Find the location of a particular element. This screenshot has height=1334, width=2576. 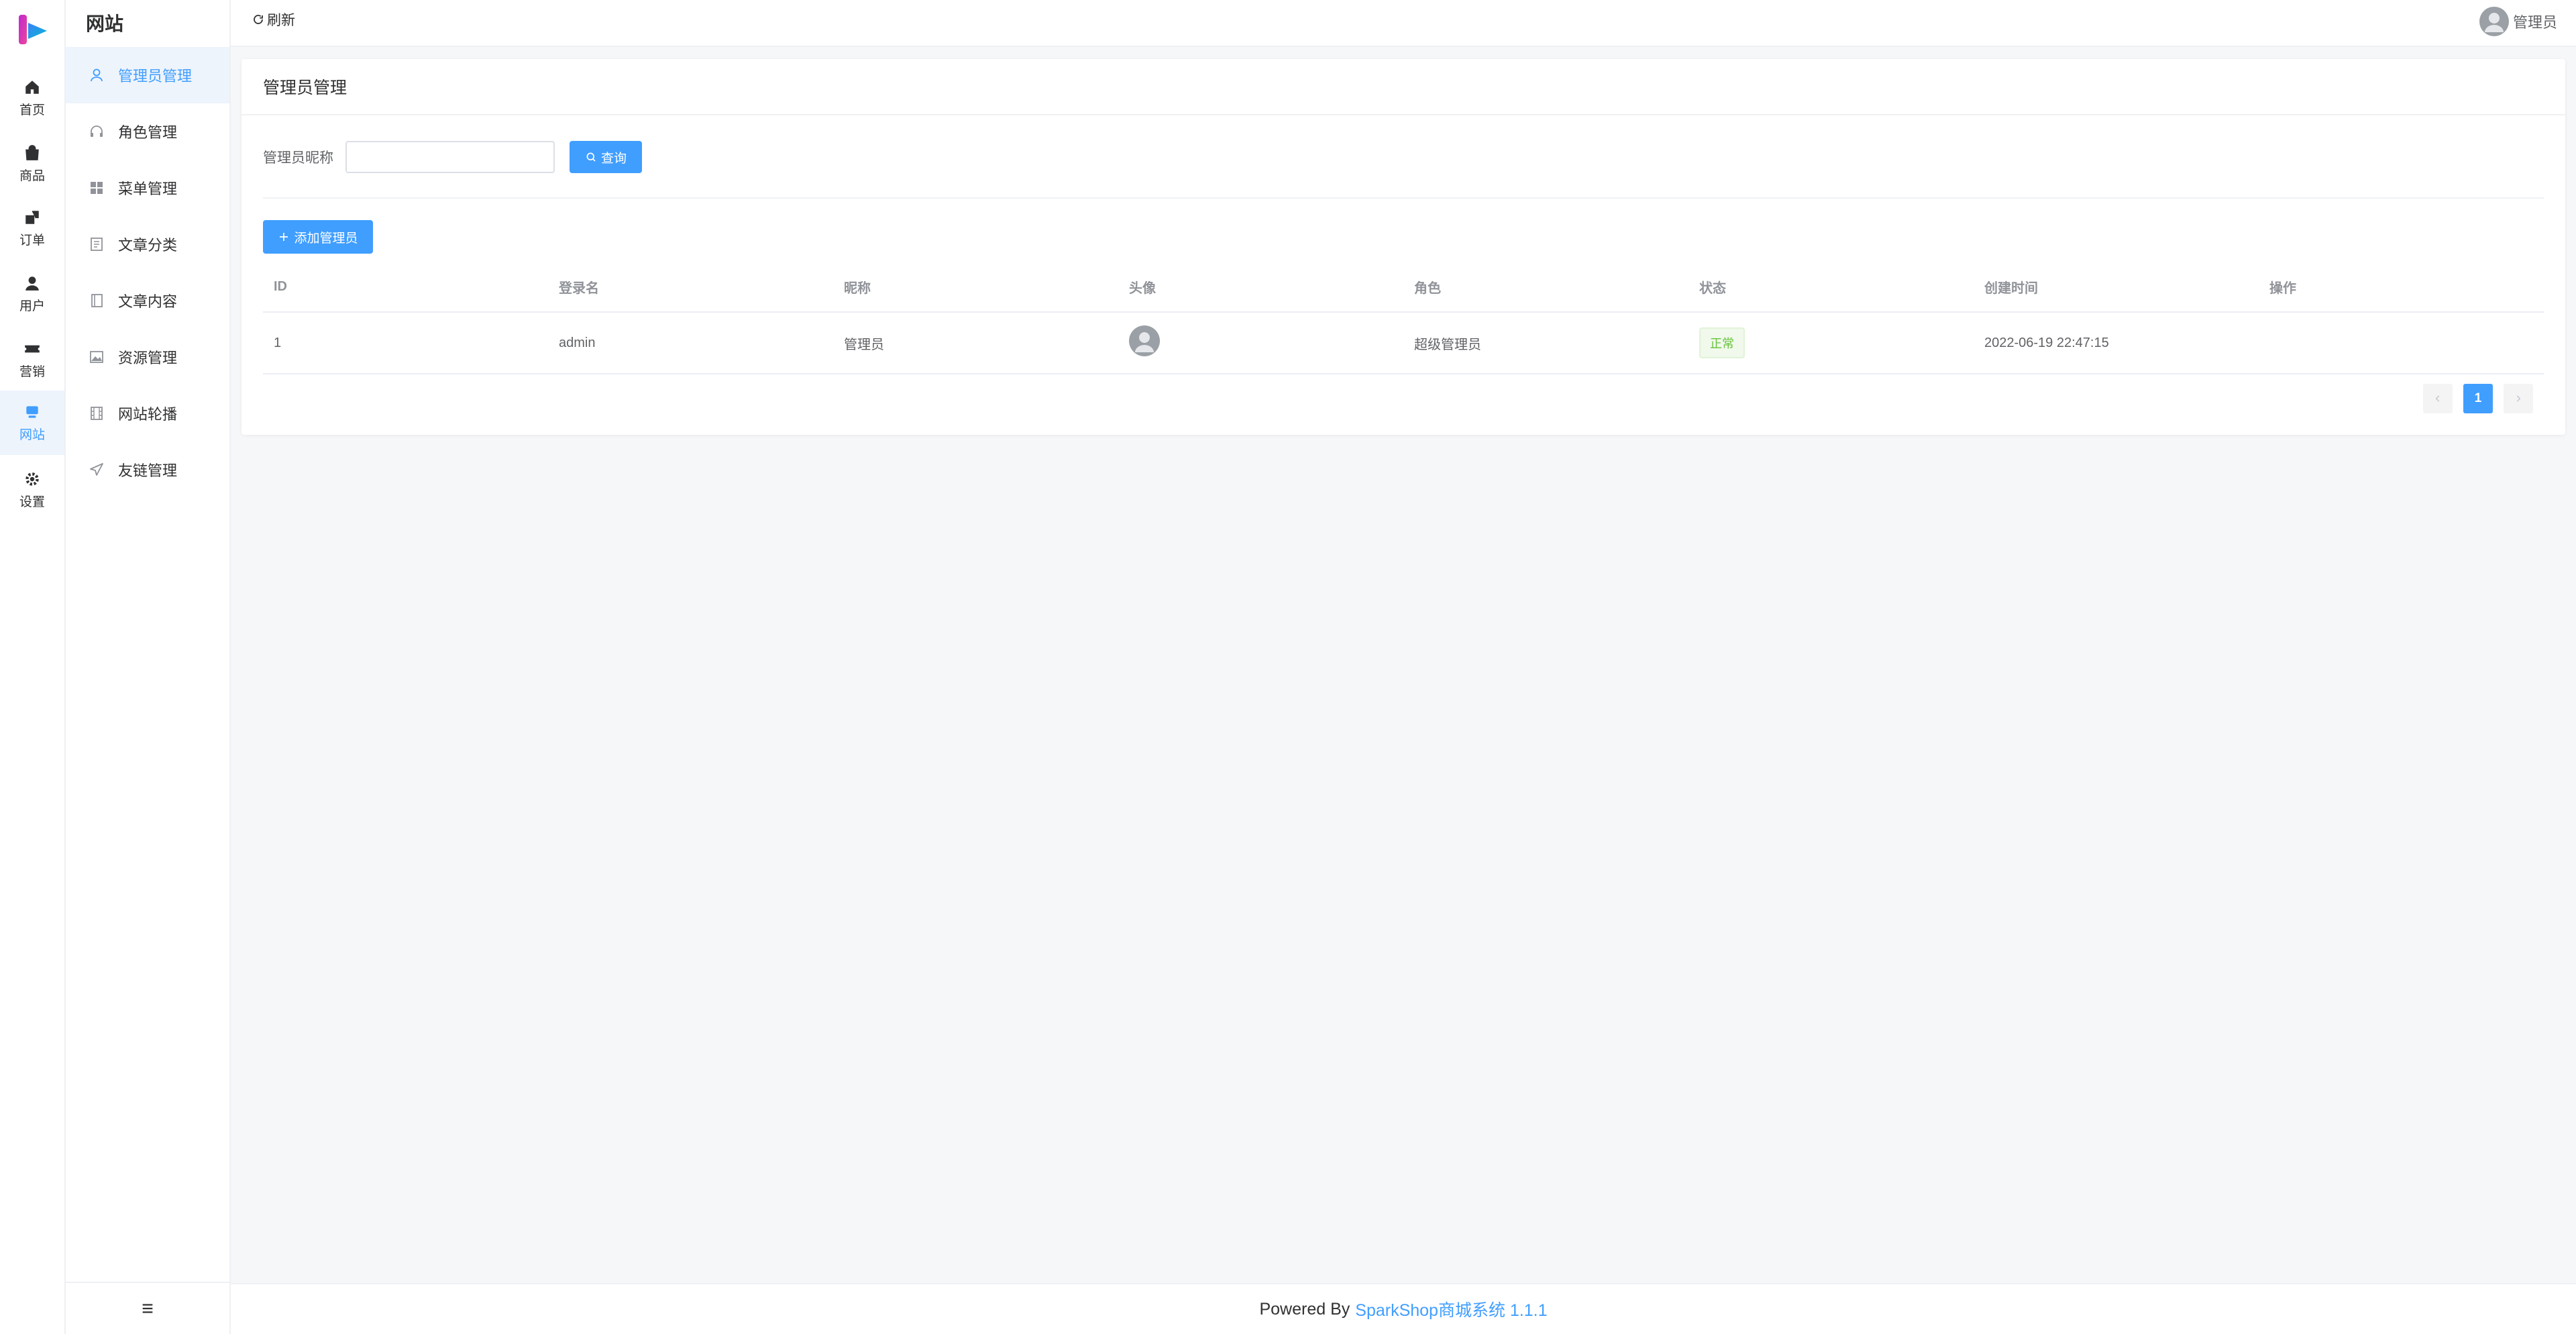

bag-icon is located at coordinates (32, 152).